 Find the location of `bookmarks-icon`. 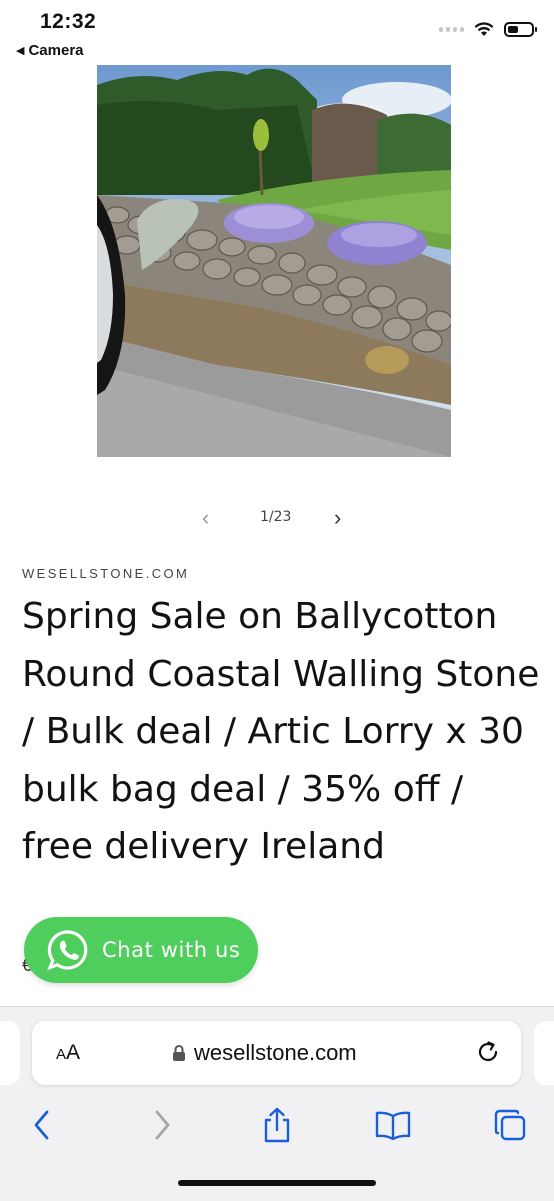

bookmarks-icon is located at coordinates (393, 1125).